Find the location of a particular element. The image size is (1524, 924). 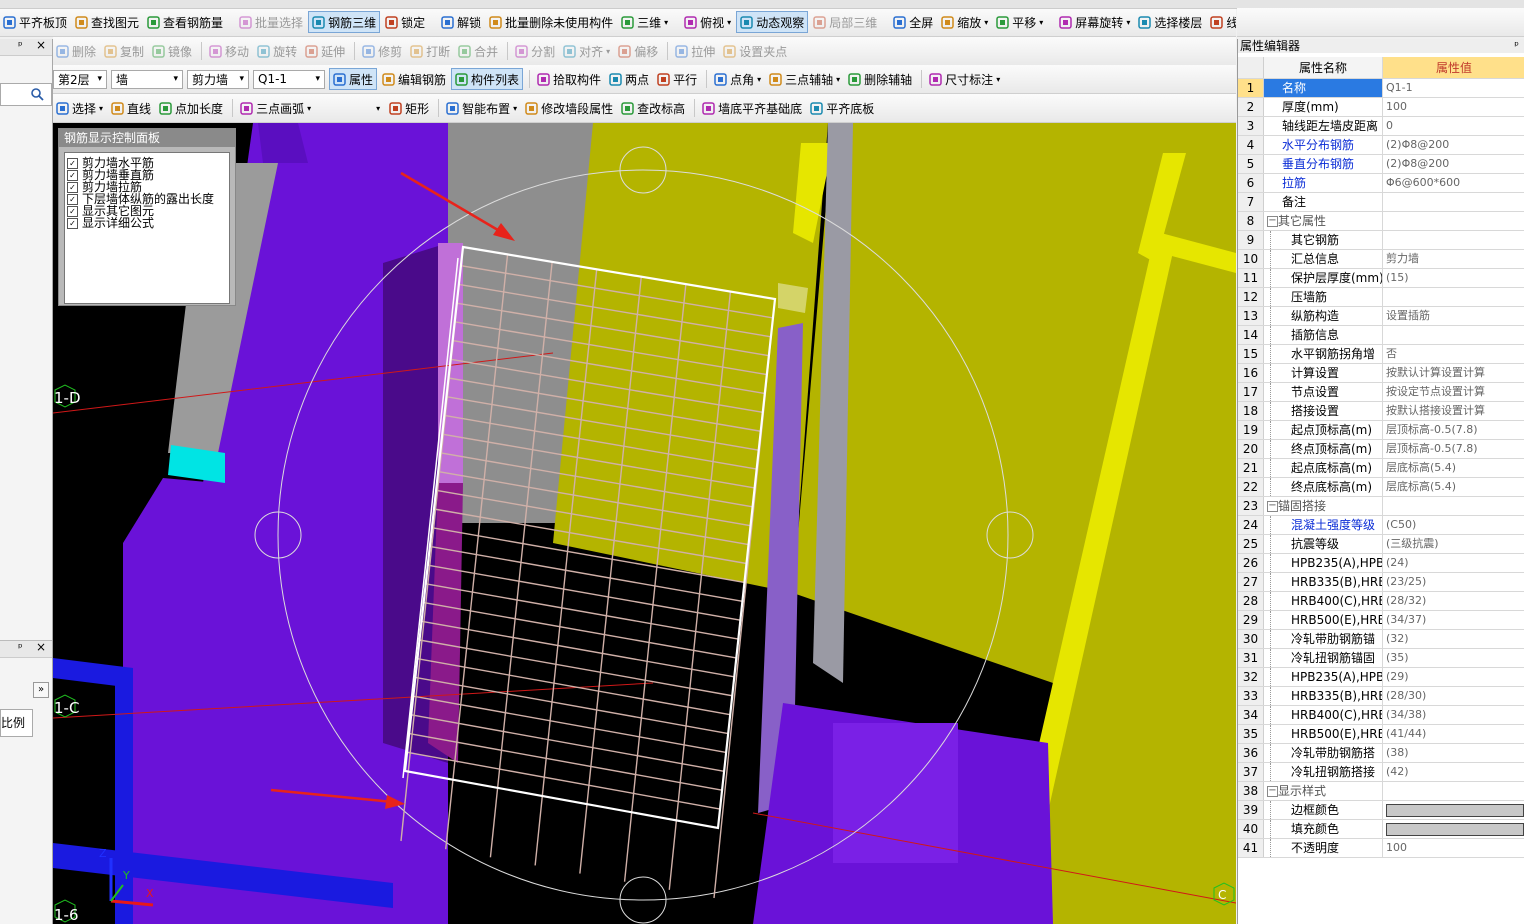

property-value-cell: (34/37) is located at coordinates (1453, 620).